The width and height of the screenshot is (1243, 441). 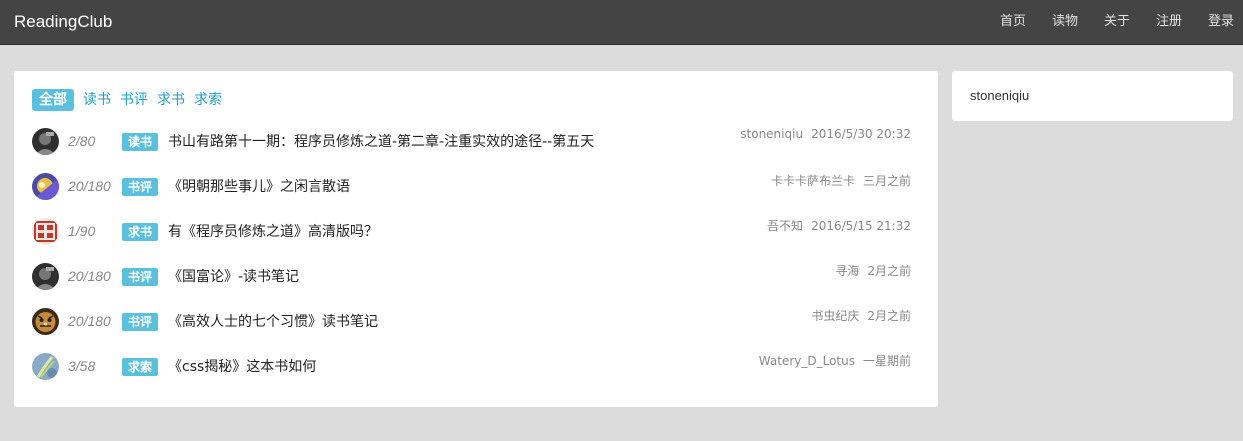 What do you see at coordinates (861, 315) in the screenshot?
I see `topic-meta: 书虫纪庆 2月之前` at bounding box center [861, 315].